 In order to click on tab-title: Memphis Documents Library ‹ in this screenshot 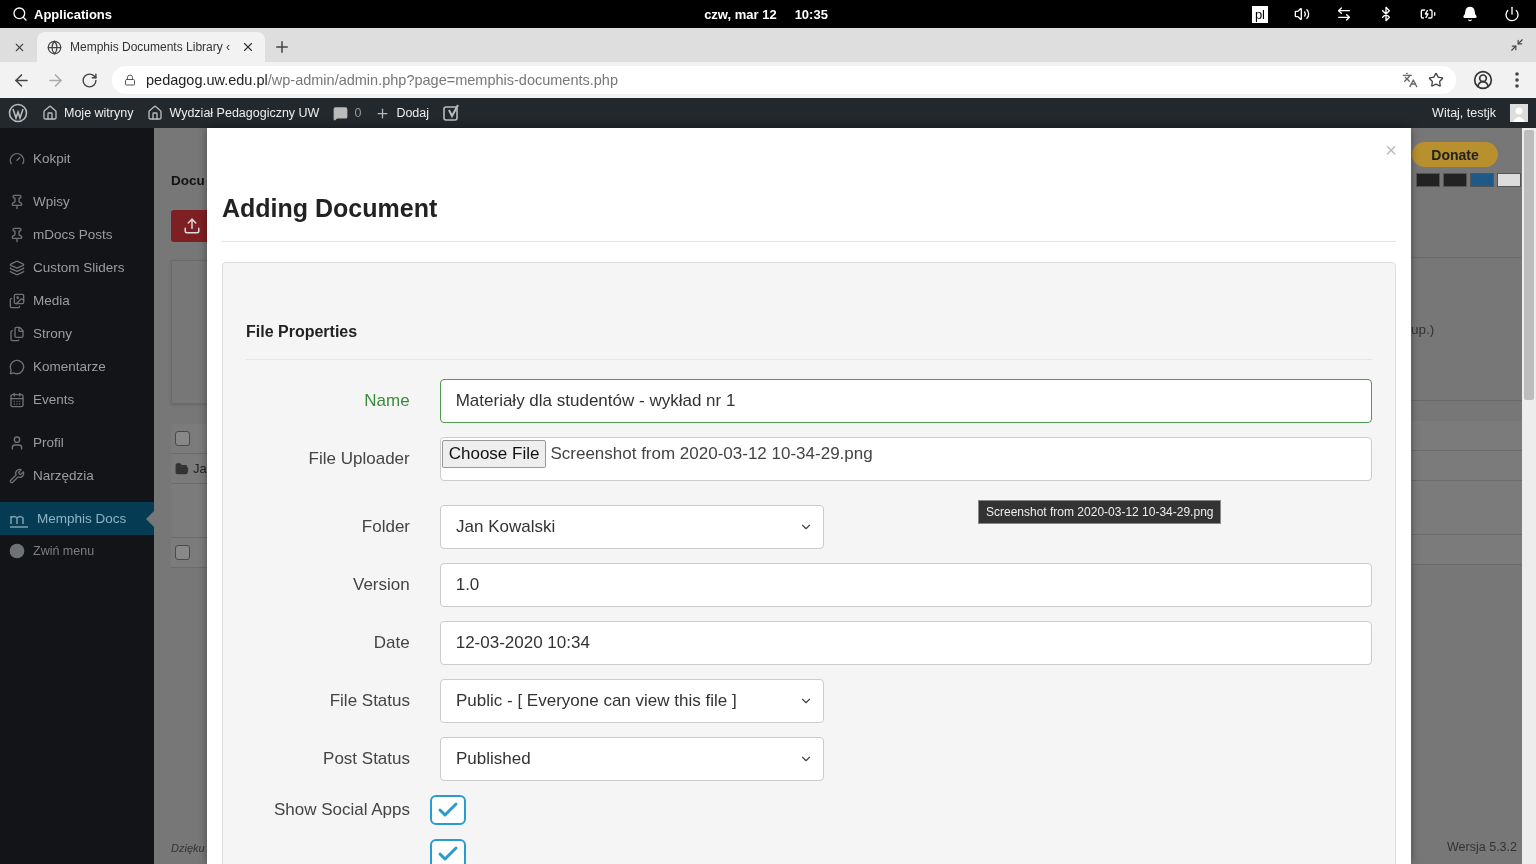, I will do `click(151, 47)`.